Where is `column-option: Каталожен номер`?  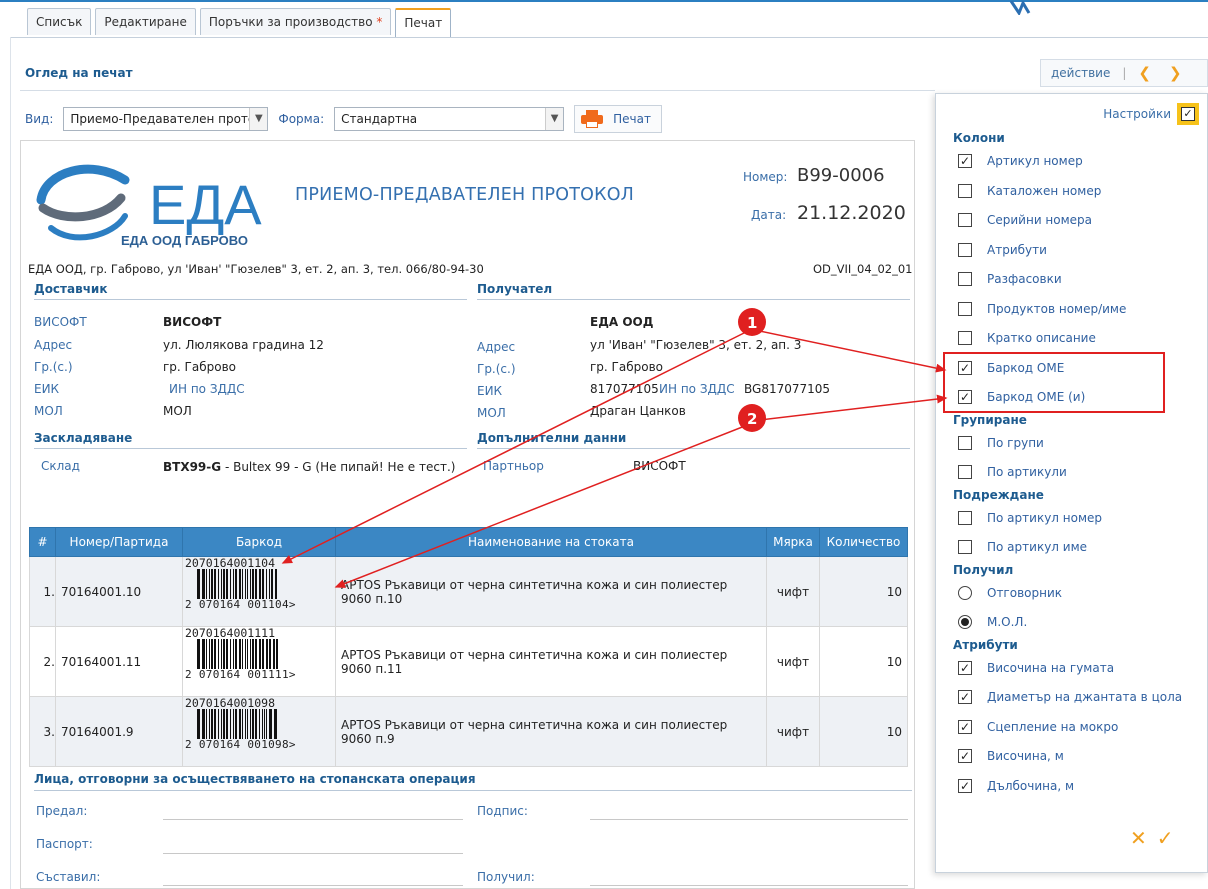
column-option: Каталожен номер is located at coordinates (1030, 190).